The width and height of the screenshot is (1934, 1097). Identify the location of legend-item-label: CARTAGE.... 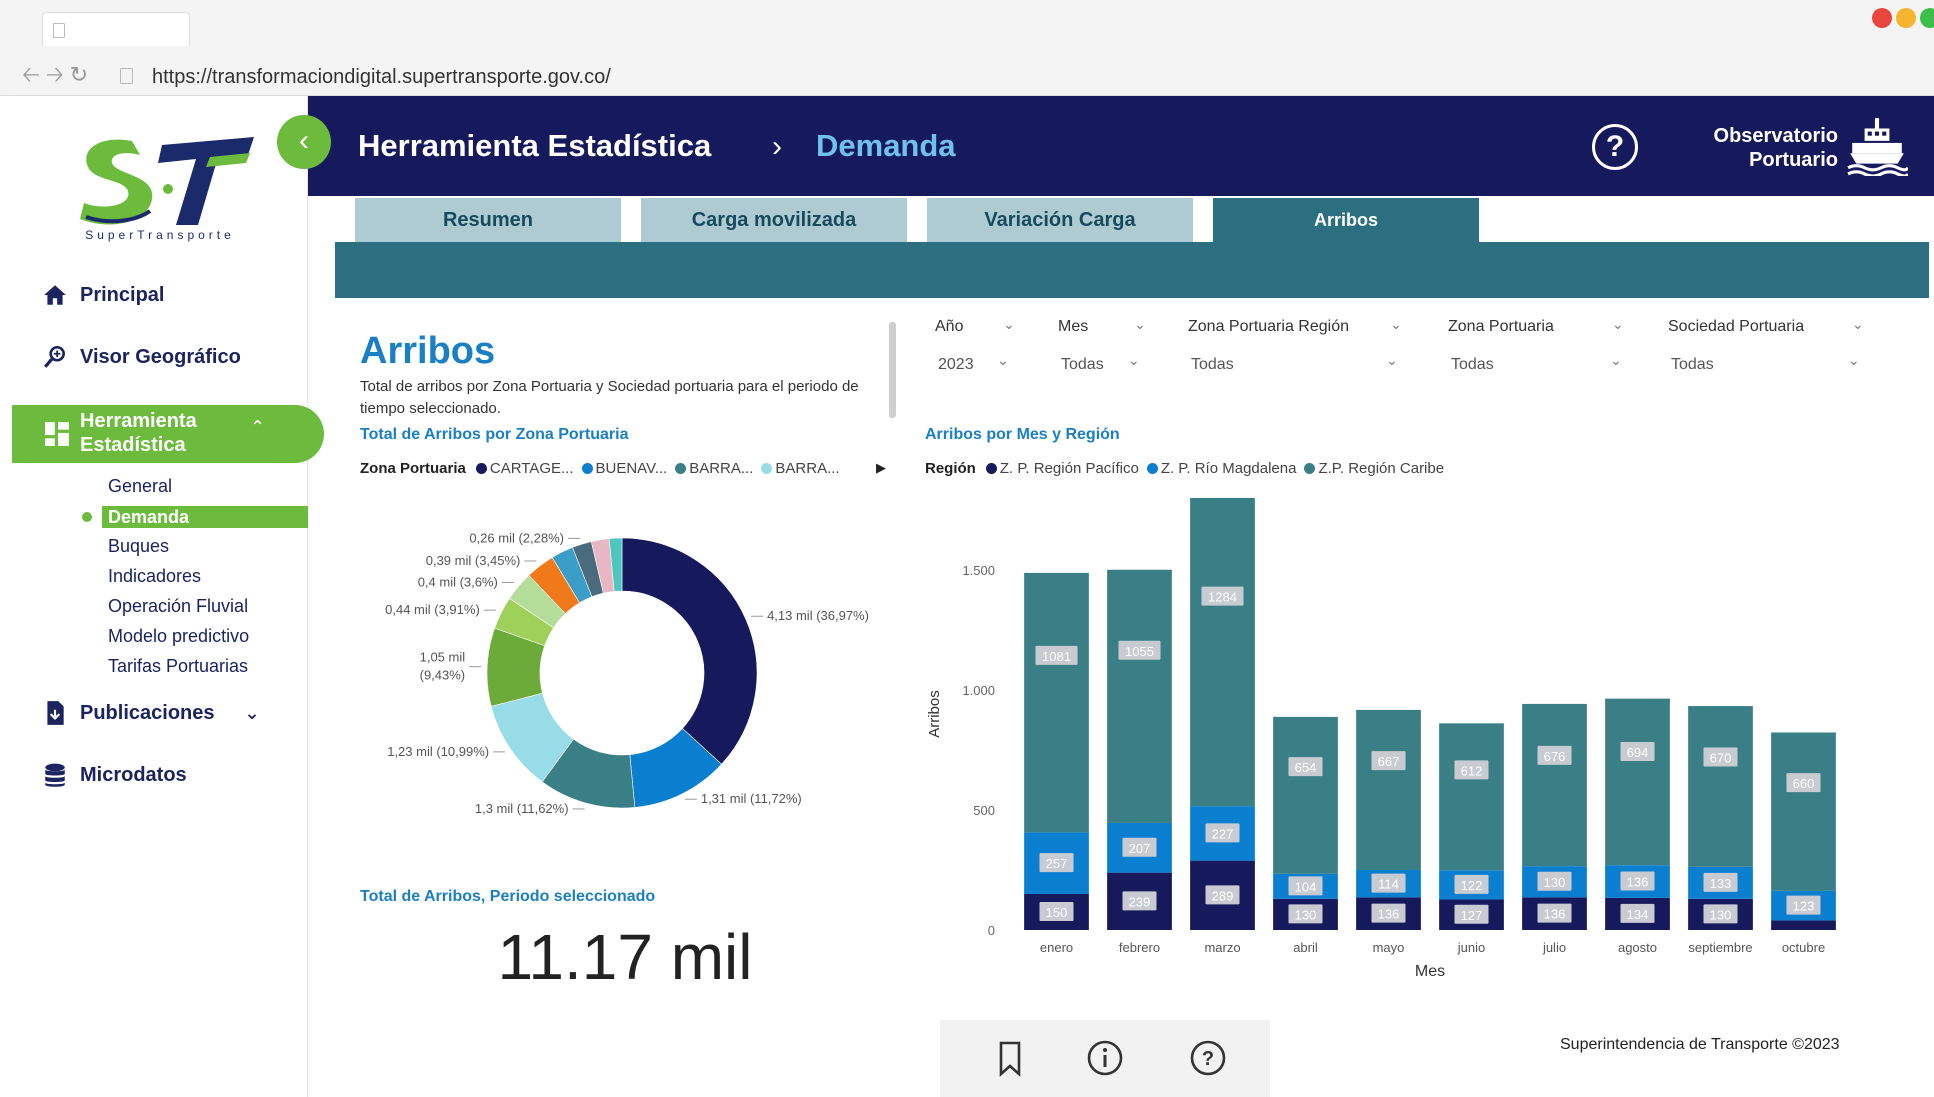
(531, 468).